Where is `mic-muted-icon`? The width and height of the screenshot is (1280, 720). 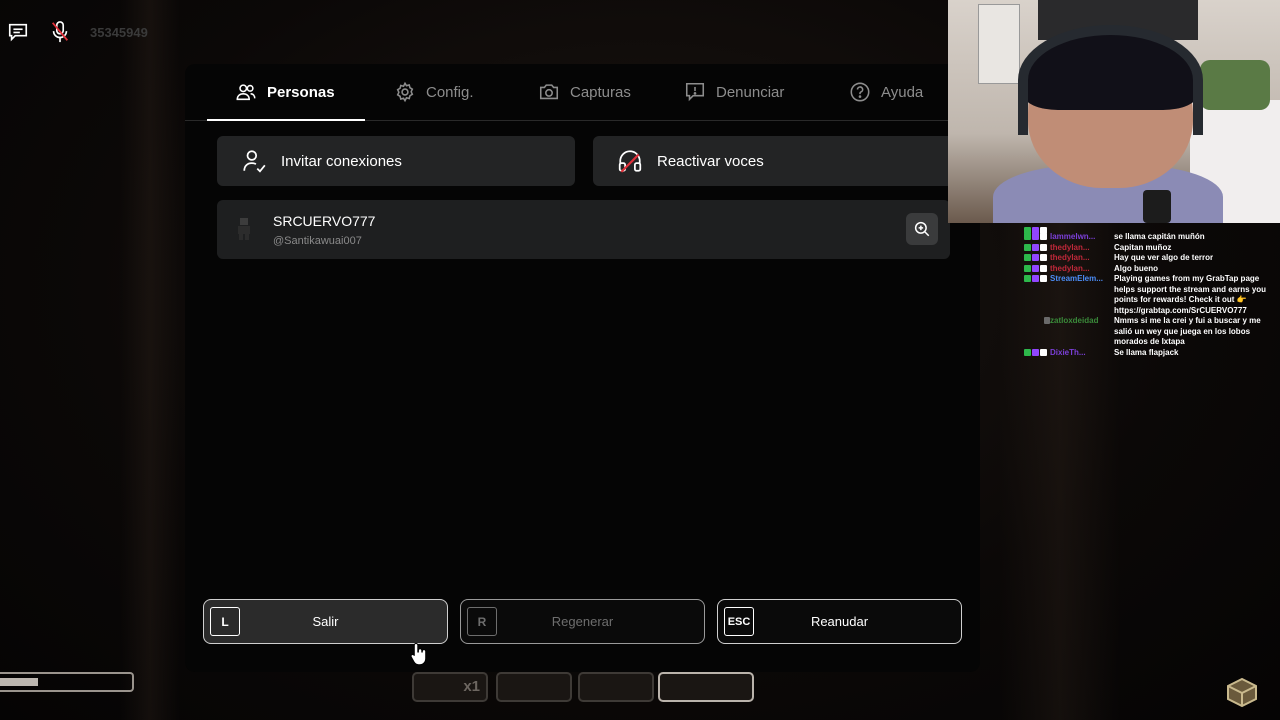 mic-muted-icon is located at coordinates (60, 32).